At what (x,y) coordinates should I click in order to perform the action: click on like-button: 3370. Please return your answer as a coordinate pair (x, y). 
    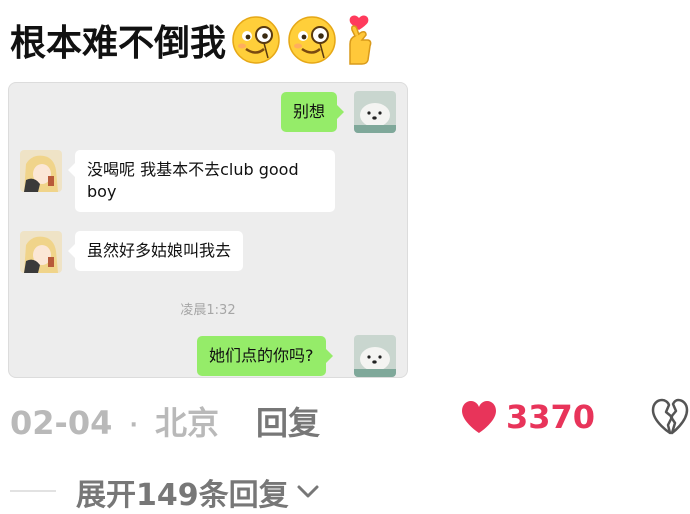
    Looking at the image, I should click on (527, 417).